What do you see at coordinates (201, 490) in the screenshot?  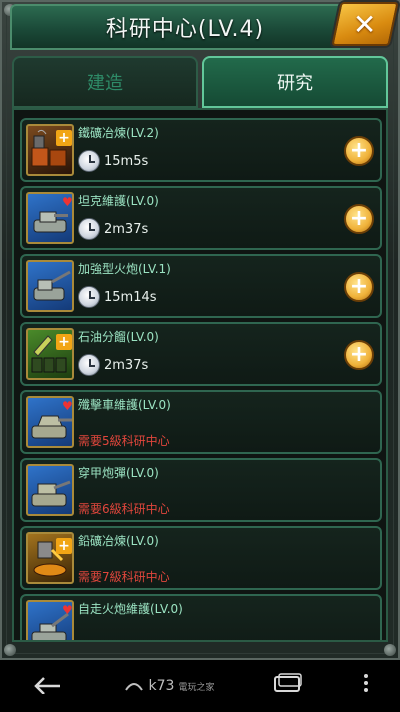 I see `research-item: 穿甲炮彈(LV.0) 需要6級科研中心` at bounding box center [201, 490].